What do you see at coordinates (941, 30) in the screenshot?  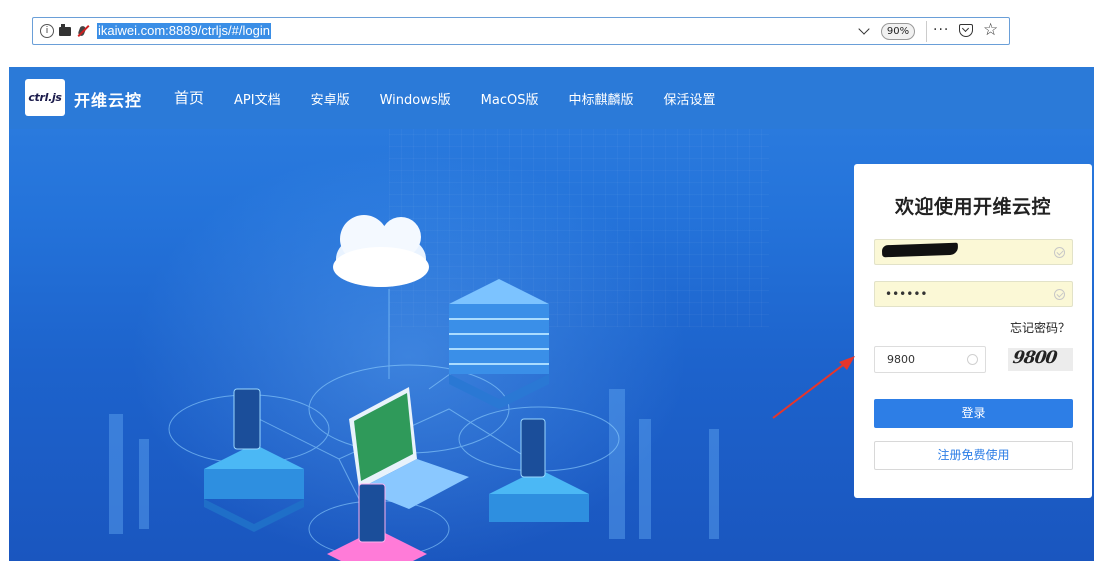 I see `more-actions-icon: ···` at bounding box center [941, 30].